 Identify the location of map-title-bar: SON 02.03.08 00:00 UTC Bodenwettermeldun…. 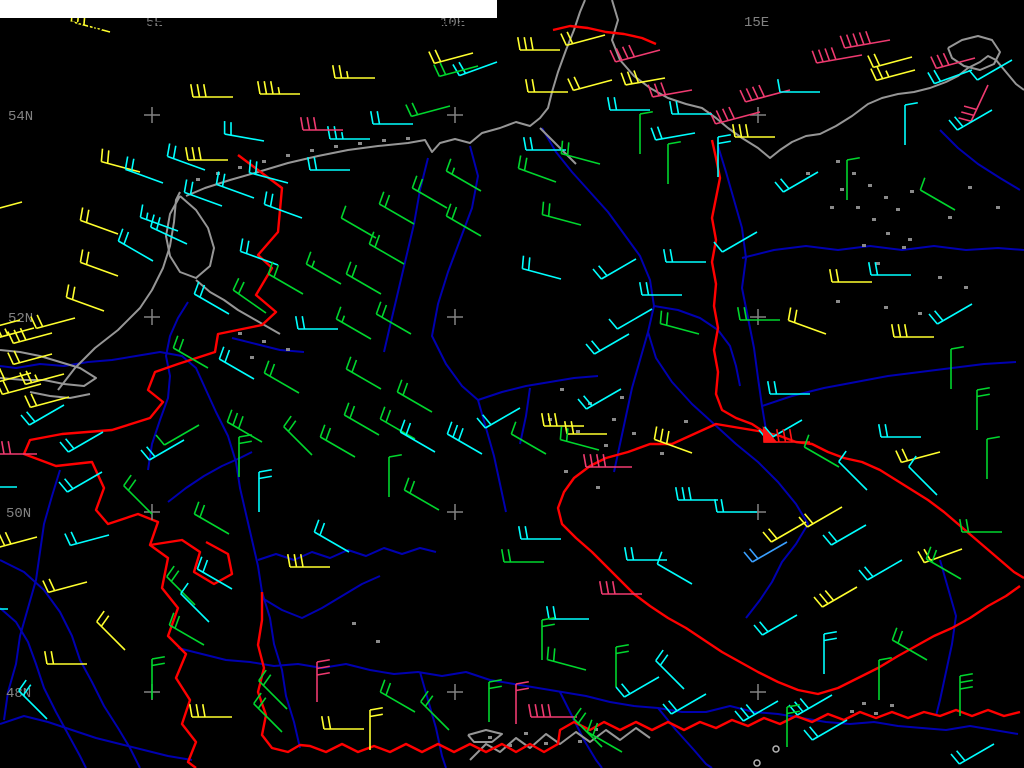
(249, 17).